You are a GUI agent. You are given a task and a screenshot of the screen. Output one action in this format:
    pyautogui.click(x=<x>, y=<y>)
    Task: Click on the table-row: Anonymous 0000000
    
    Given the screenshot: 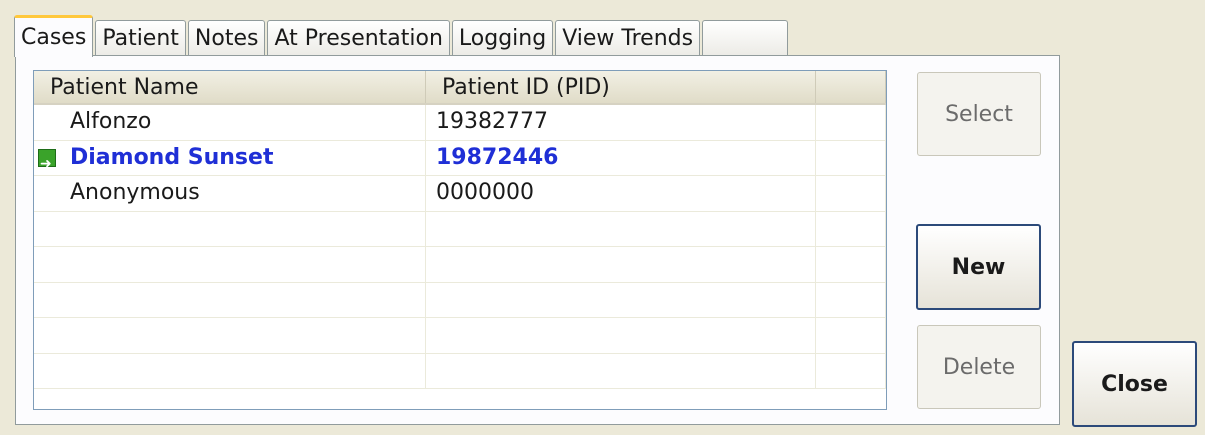 What is the action you would take?
    pyautogui.click(x=460, y=194)
    